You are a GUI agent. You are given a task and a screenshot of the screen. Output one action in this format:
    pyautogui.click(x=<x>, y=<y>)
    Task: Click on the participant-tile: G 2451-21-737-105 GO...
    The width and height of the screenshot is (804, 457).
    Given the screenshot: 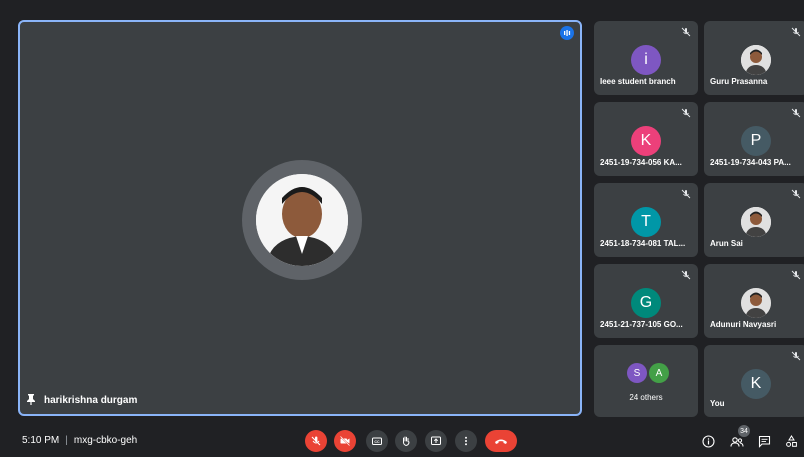 What is the action you would take?
    pyautogui.click(x=646, y=301)
    